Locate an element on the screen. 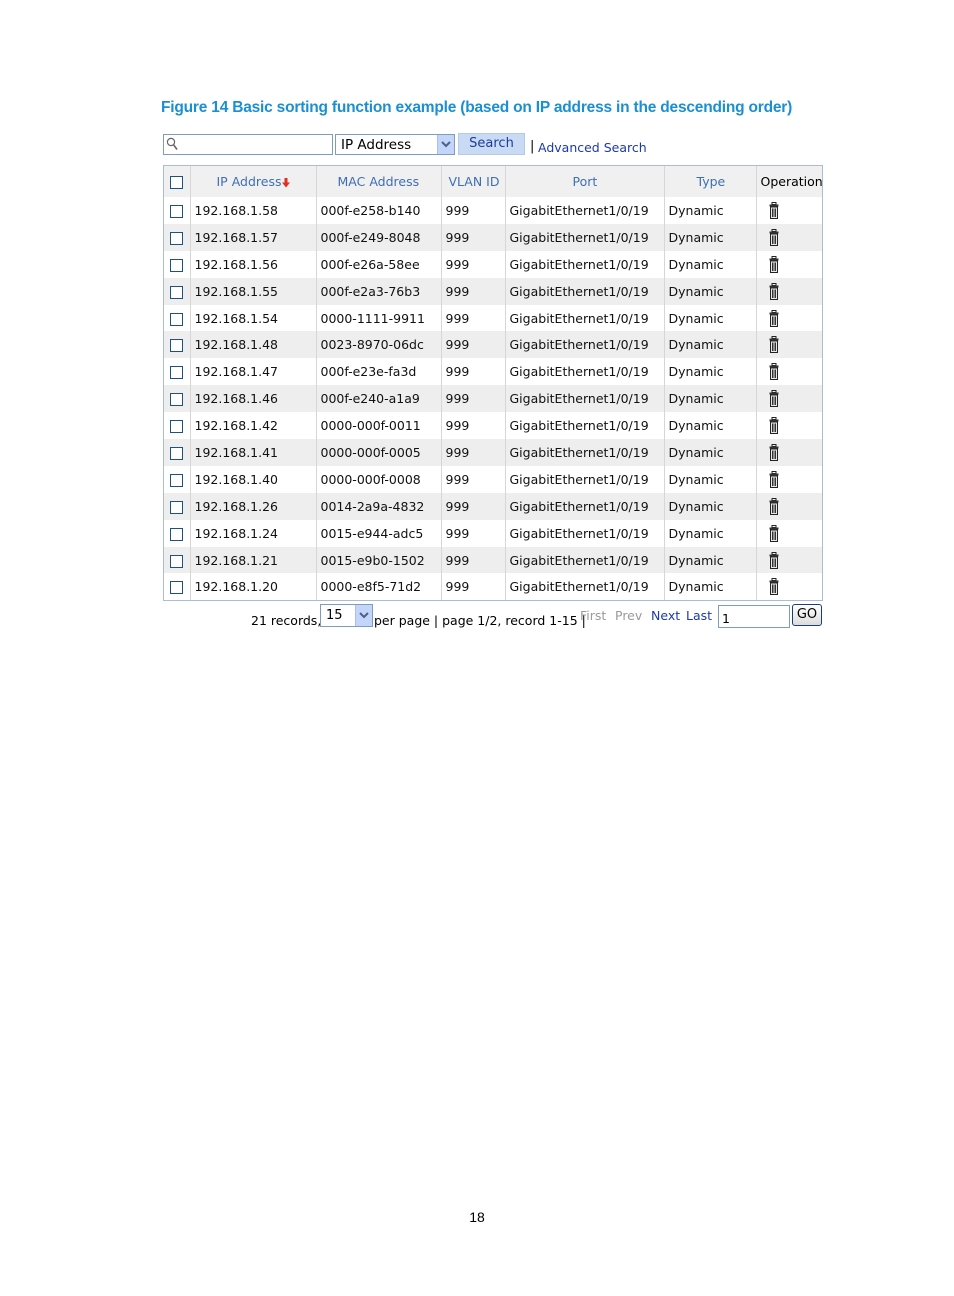  chevron-down-icon is located at coordinates (446, 144).